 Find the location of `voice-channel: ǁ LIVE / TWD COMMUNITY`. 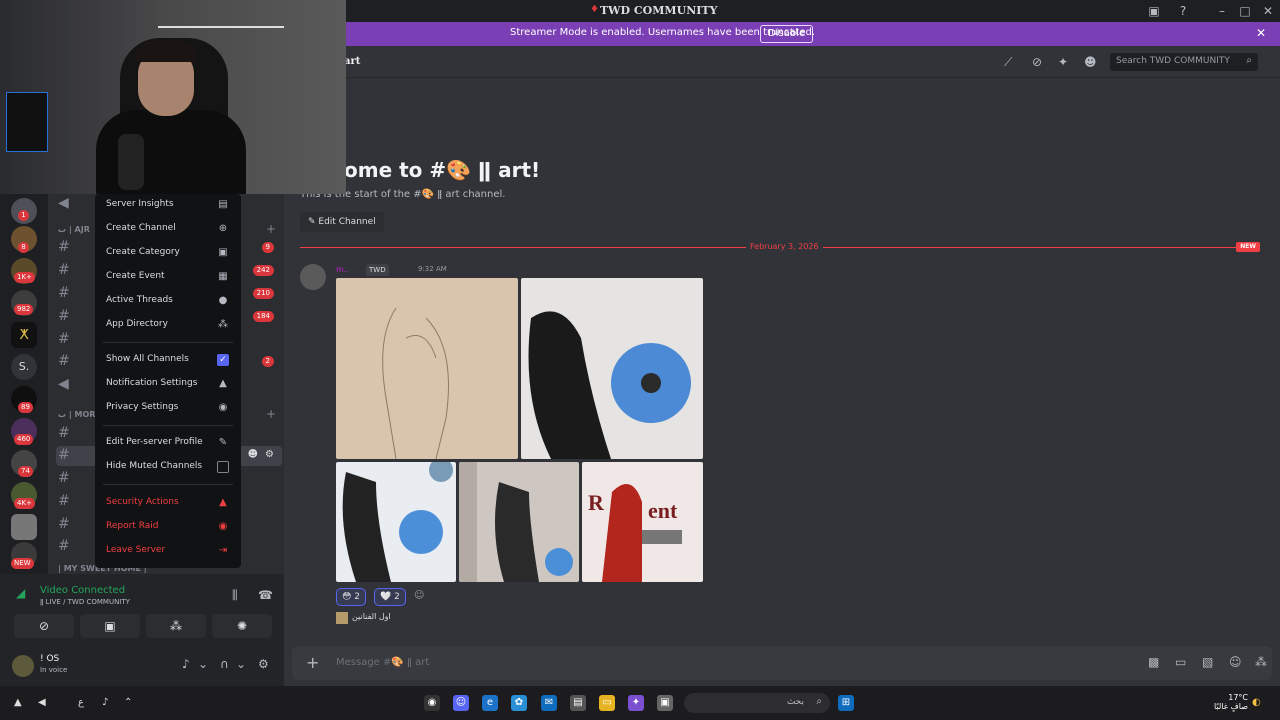

voice-channel: ǁ LIVE / TWD COMMUNITY is located at coordinates (85, 602).